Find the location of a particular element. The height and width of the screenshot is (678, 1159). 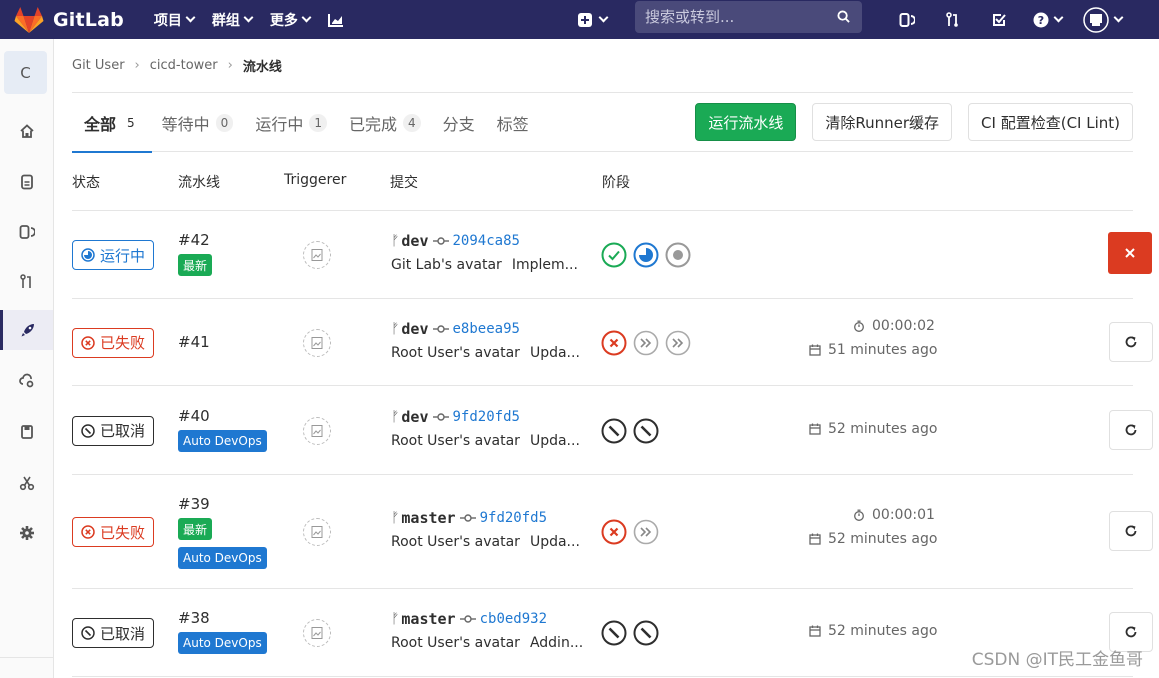

sidebar-item-snippets is located at coordinates (26, 483).